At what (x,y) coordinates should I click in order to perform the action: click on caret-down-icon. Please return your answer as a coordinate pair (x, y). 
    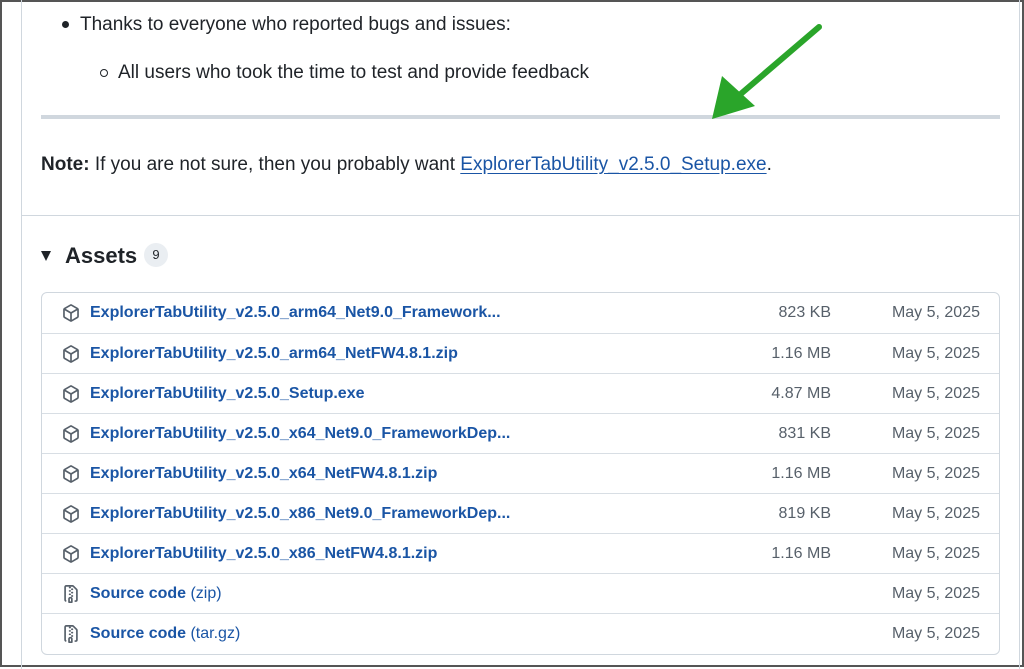
    Looking at the image, I should click on (46, 256).